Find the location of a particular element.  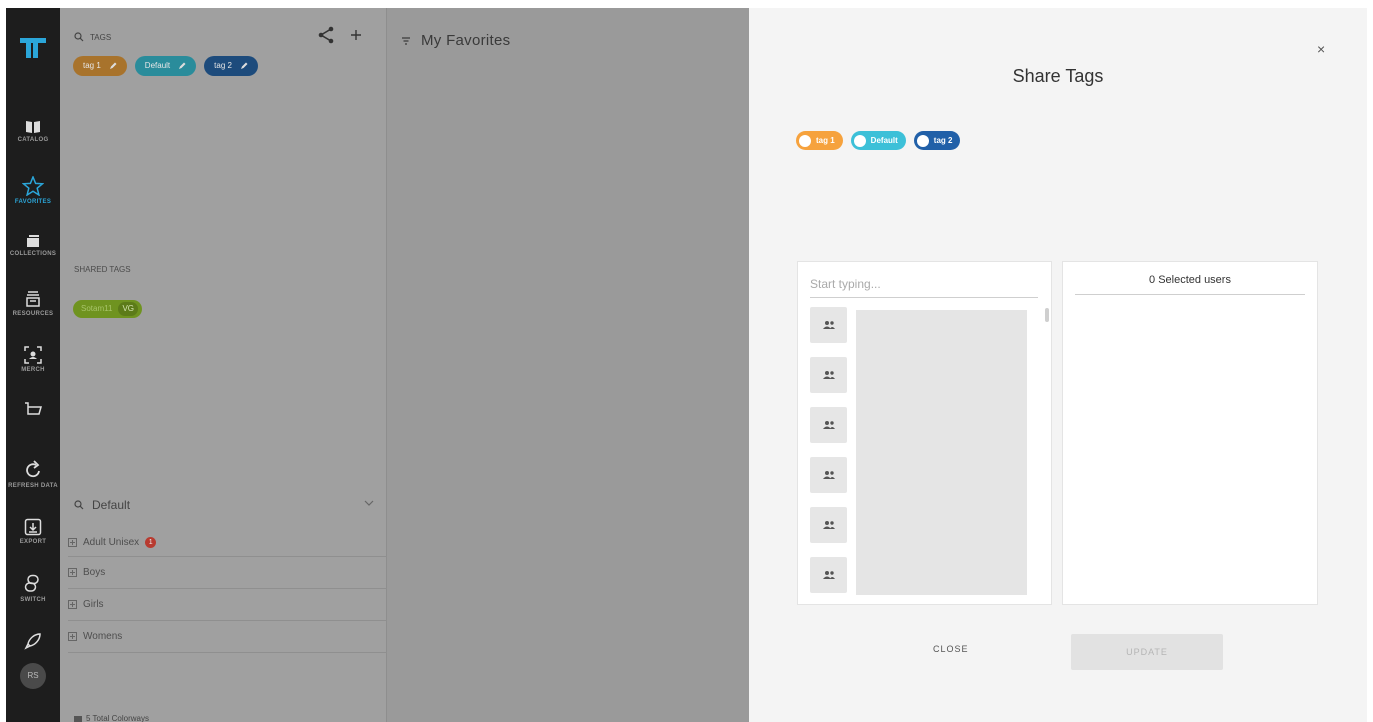

tag-chip: tag 1 is located at coordinates (100, 66).